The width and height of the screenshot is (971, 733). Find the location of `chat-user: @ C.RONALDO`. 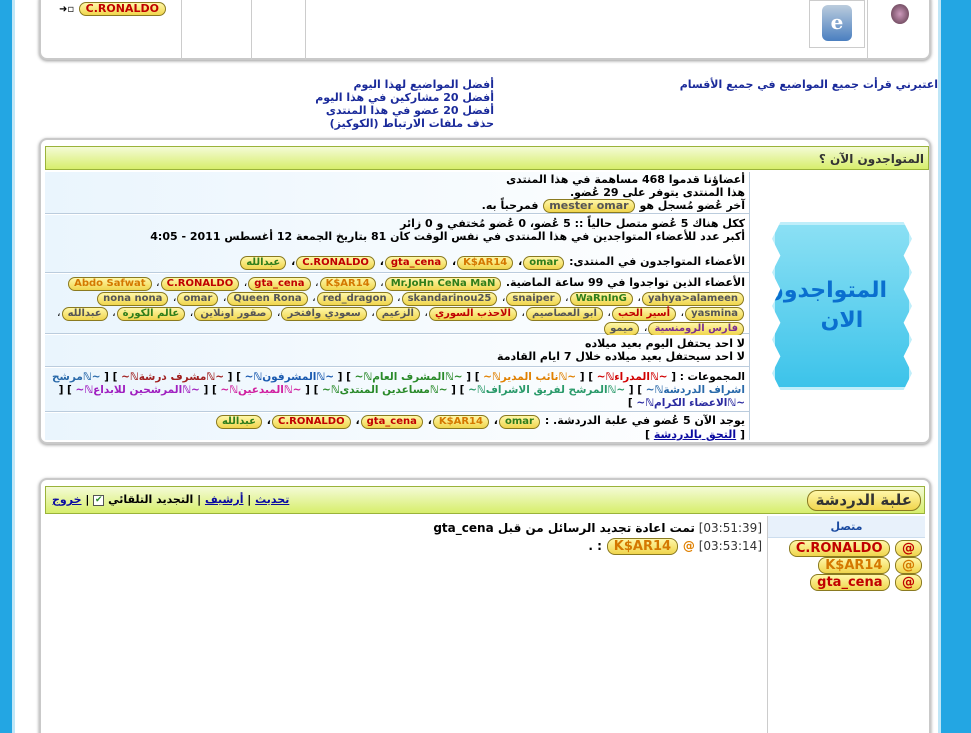

chat-user: @ C.RONALDO is located at coordinates (845, 548).